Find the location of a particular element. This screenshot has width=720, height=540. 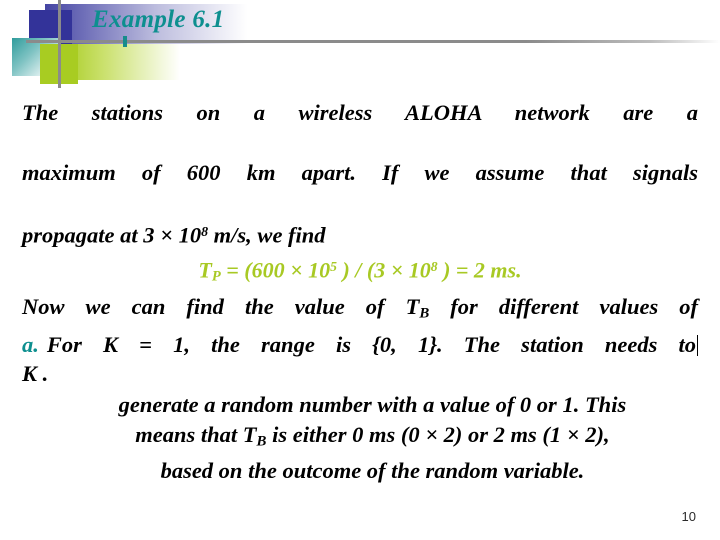

decorative-teal-tick is located at coordinates (125, 41).